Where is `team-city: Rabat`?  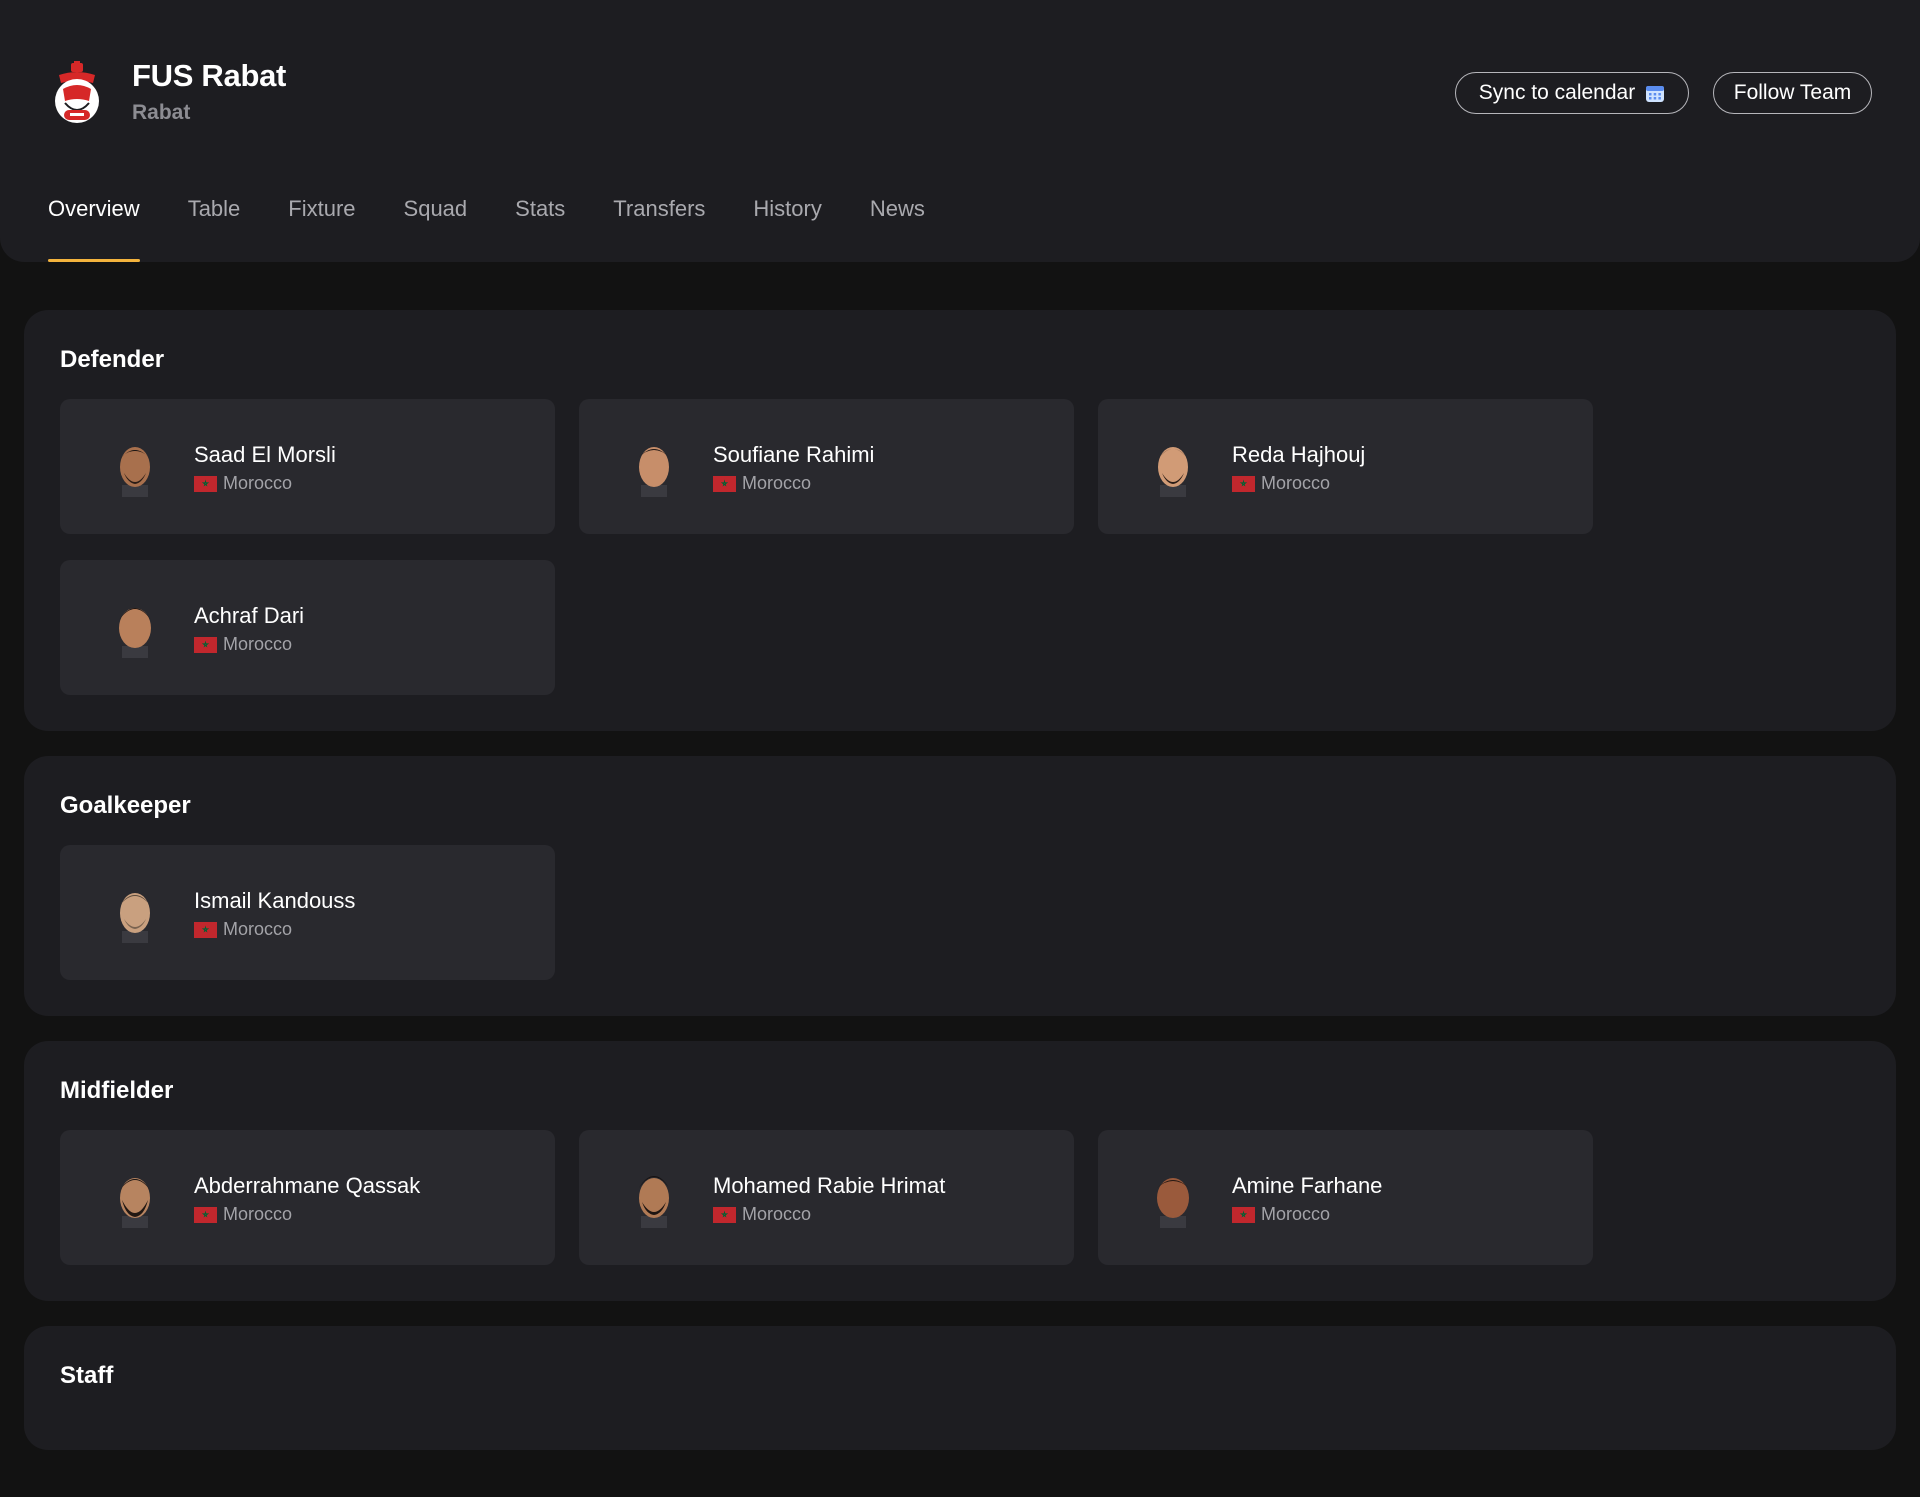
team-city: Rabat is located at coordinates (161, 112).